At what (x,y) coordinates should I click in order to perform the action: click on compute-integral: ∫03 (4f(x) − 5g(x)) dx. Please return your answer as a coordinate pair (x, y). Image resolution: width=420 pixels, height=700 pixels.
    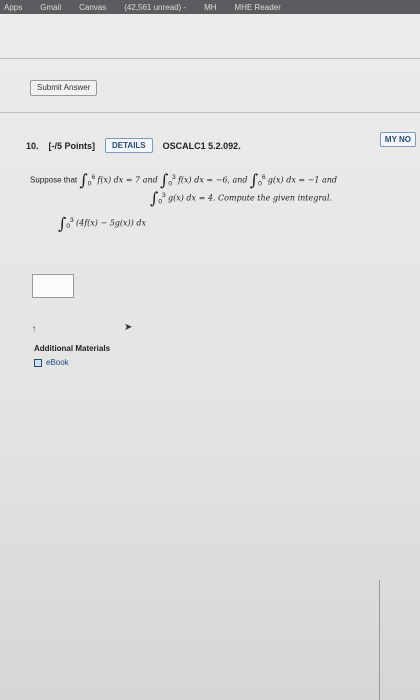
    Looking at the image, I should click on (102, 223).